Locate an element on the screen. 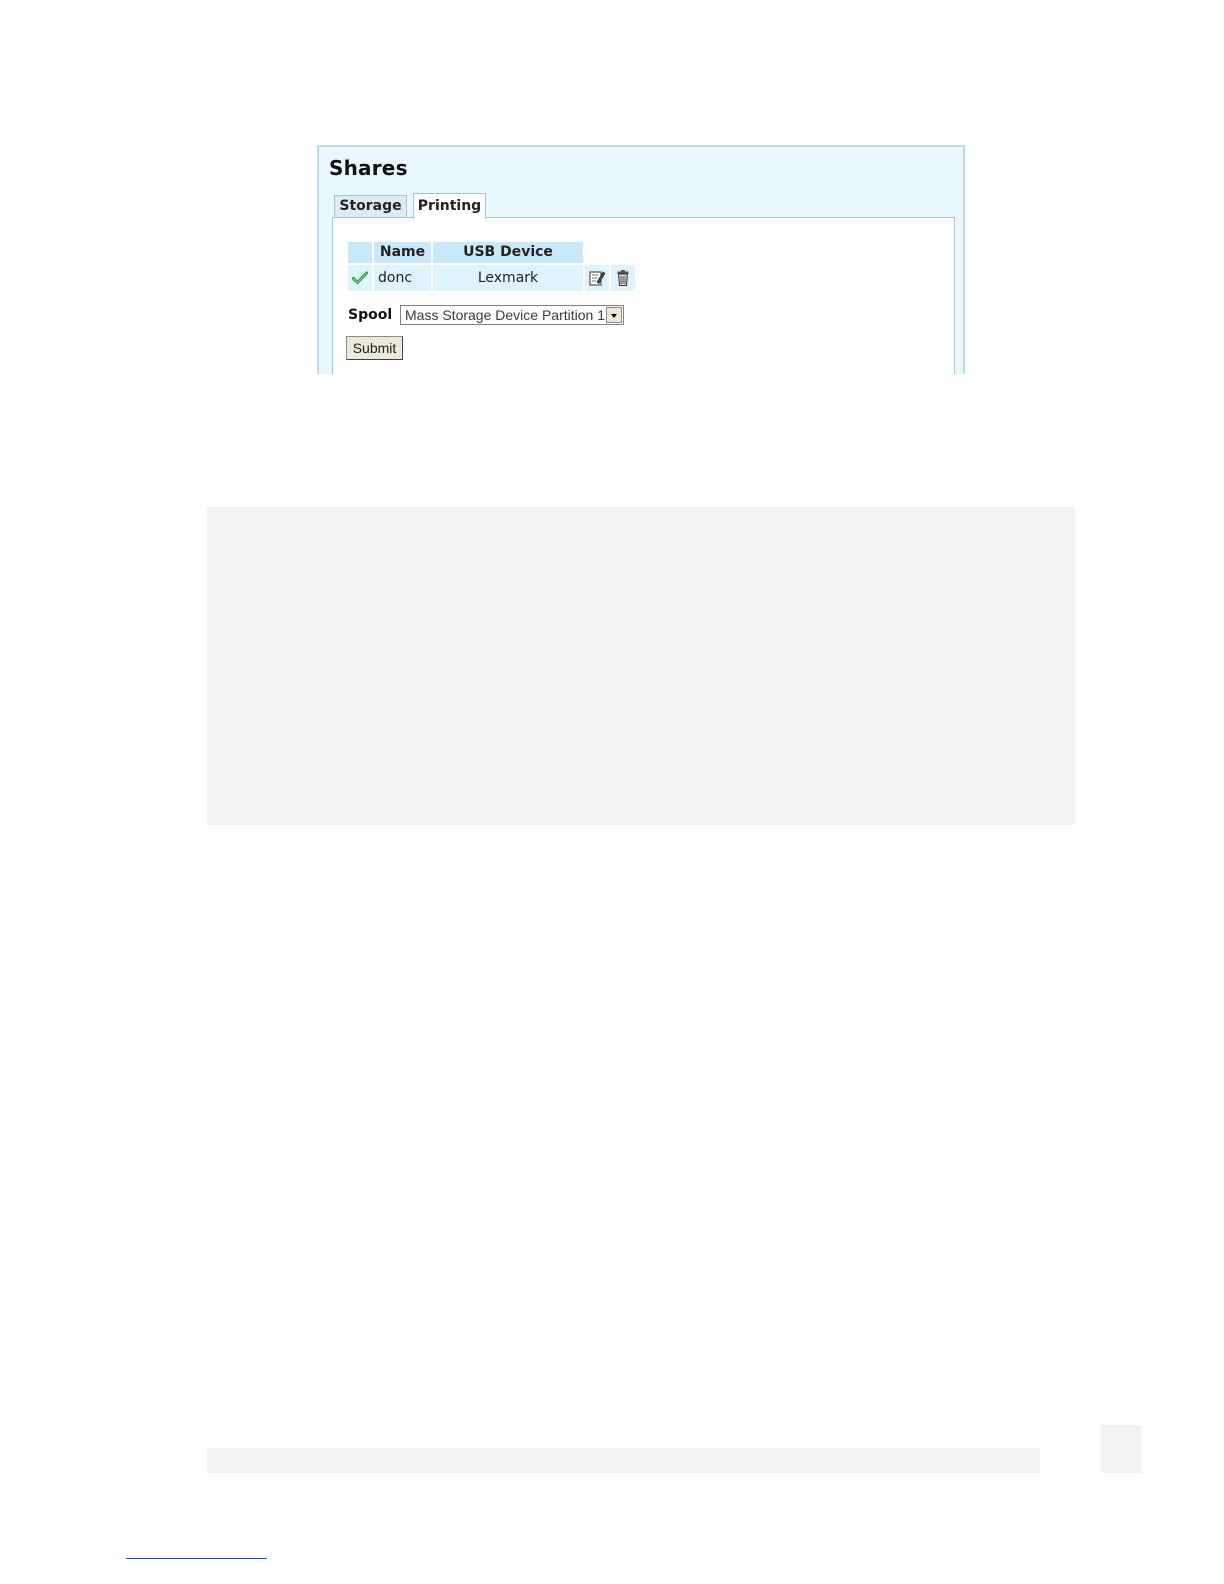  submit-button: Submit is located at coordinates (374, 348).